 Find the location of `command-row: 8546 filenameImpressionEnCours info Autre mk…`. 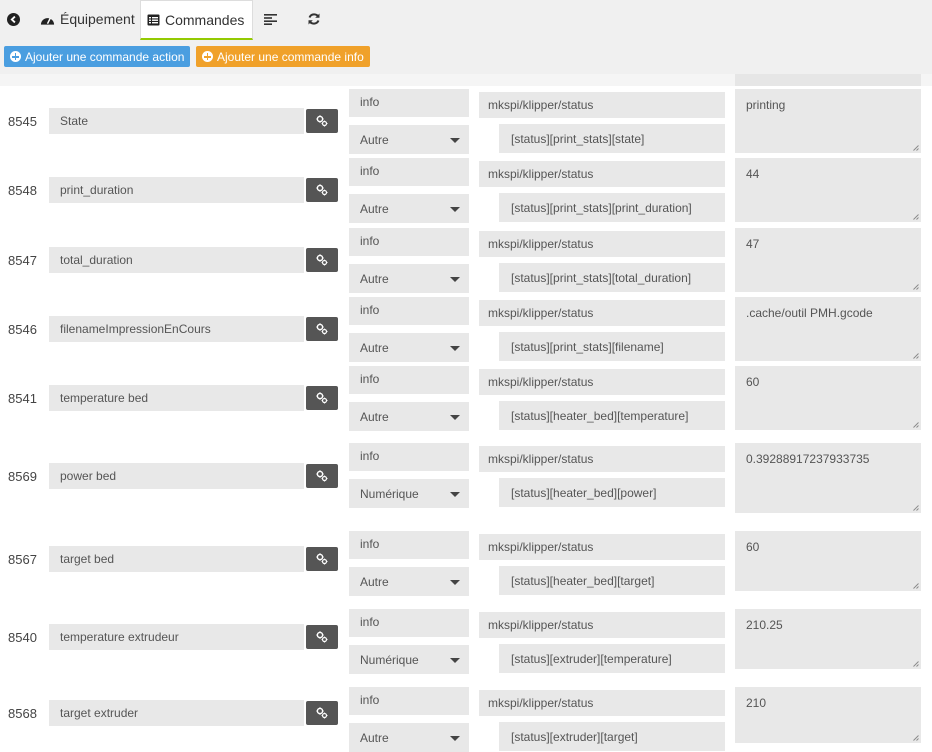

command-row: 8546 filenameImpressionEnCours info Autre mk… is located at coordinates (466, 329).